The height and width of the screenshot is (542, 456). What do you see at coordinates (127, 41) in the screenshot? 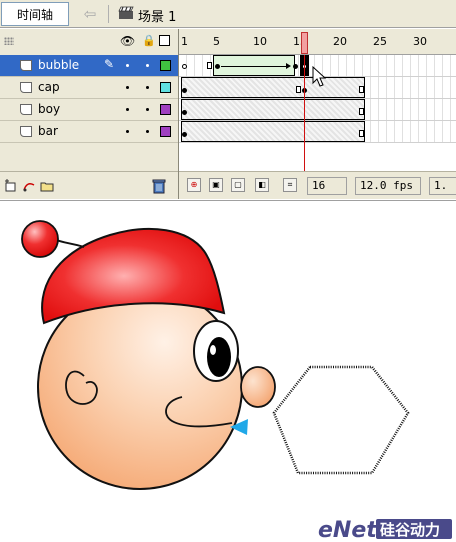
I see `eye-icon: 👁` at bounding box center [127, 41].